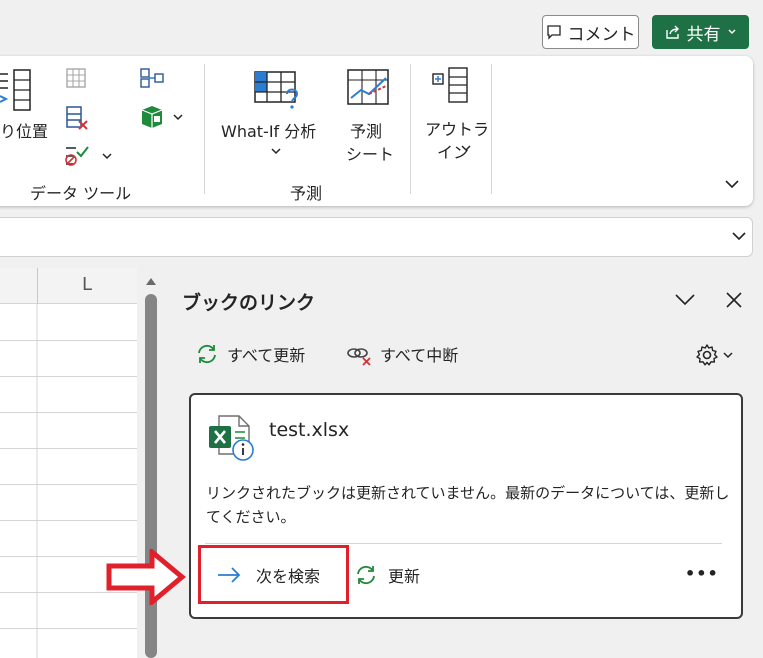 The width and height of the screenshot is (763, 658). I want to click on linked-file-name: test.xlsx, so click(309, 430).